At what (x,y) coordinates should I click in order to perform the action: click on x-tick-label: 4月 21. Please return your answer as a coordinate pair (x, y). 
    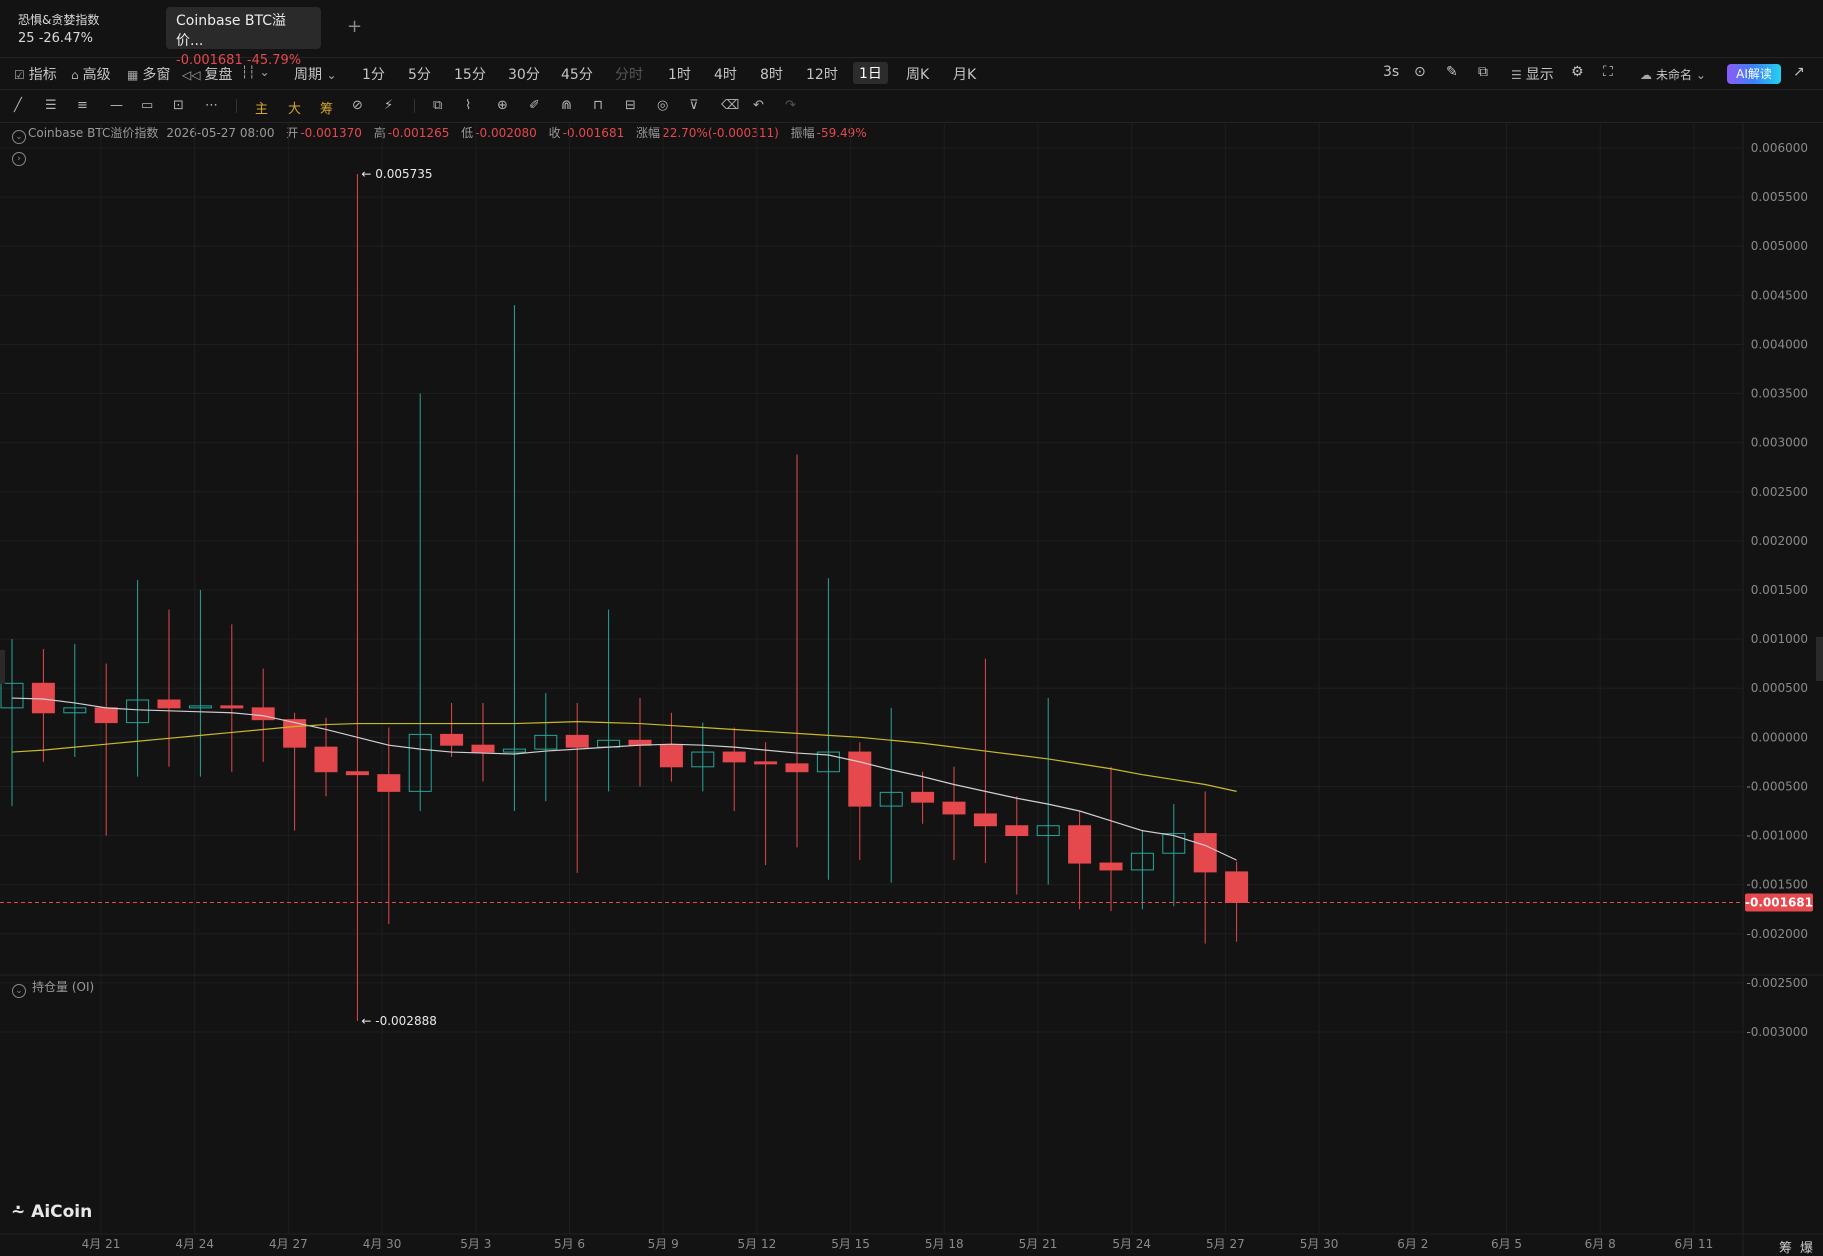
    Looking at the image, I should click on (101, 1244).